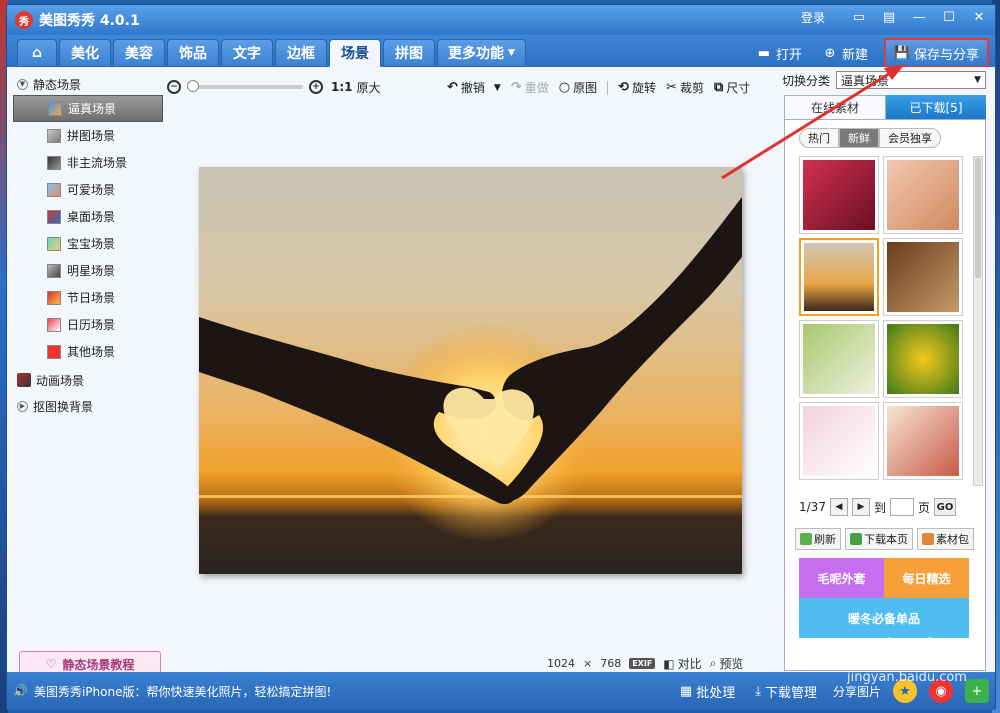 The width and height of the screenshot is (1000, 713). I want to click on sidebar-item-collage-scene: 拼图场景, so click(88, 135).